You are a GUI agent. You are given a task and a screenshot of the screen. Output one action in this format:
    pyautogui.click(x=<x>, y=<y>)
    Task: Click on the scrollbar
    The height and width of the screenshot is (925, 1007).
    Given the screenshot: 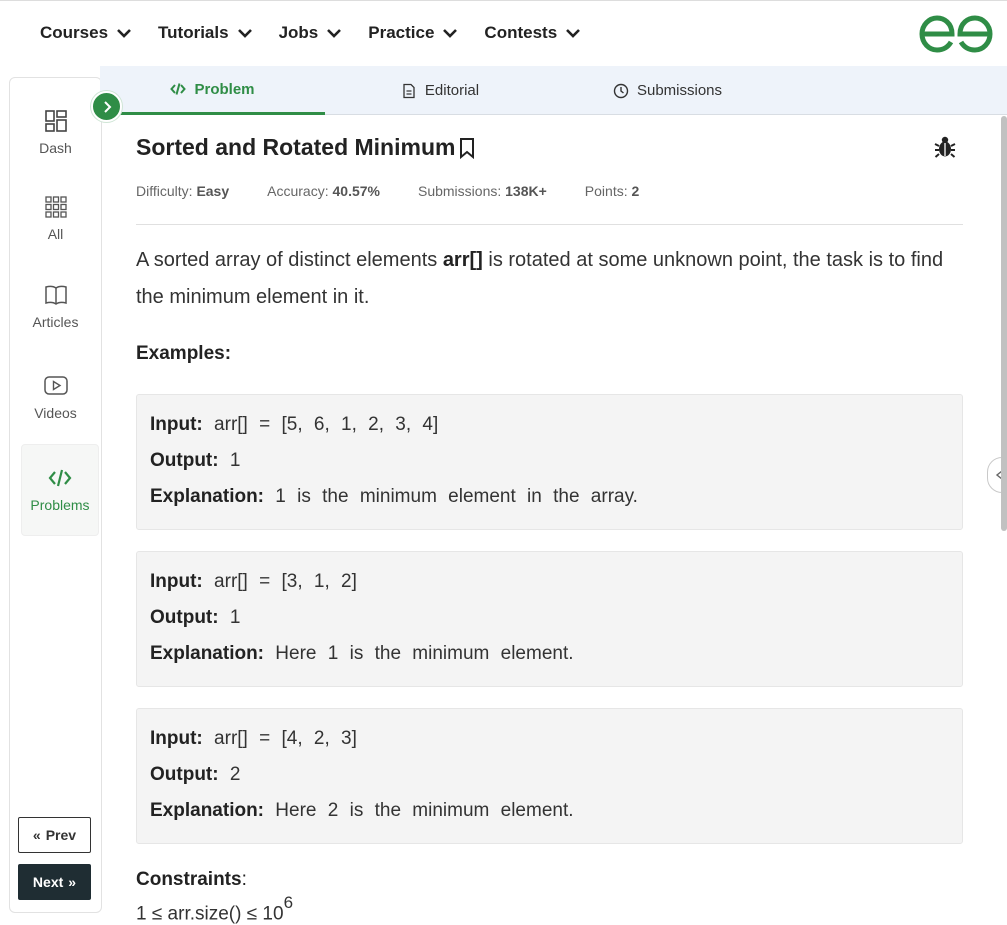 What is the action you would take?
    pyautogui.click(x=1004, y=323)
    